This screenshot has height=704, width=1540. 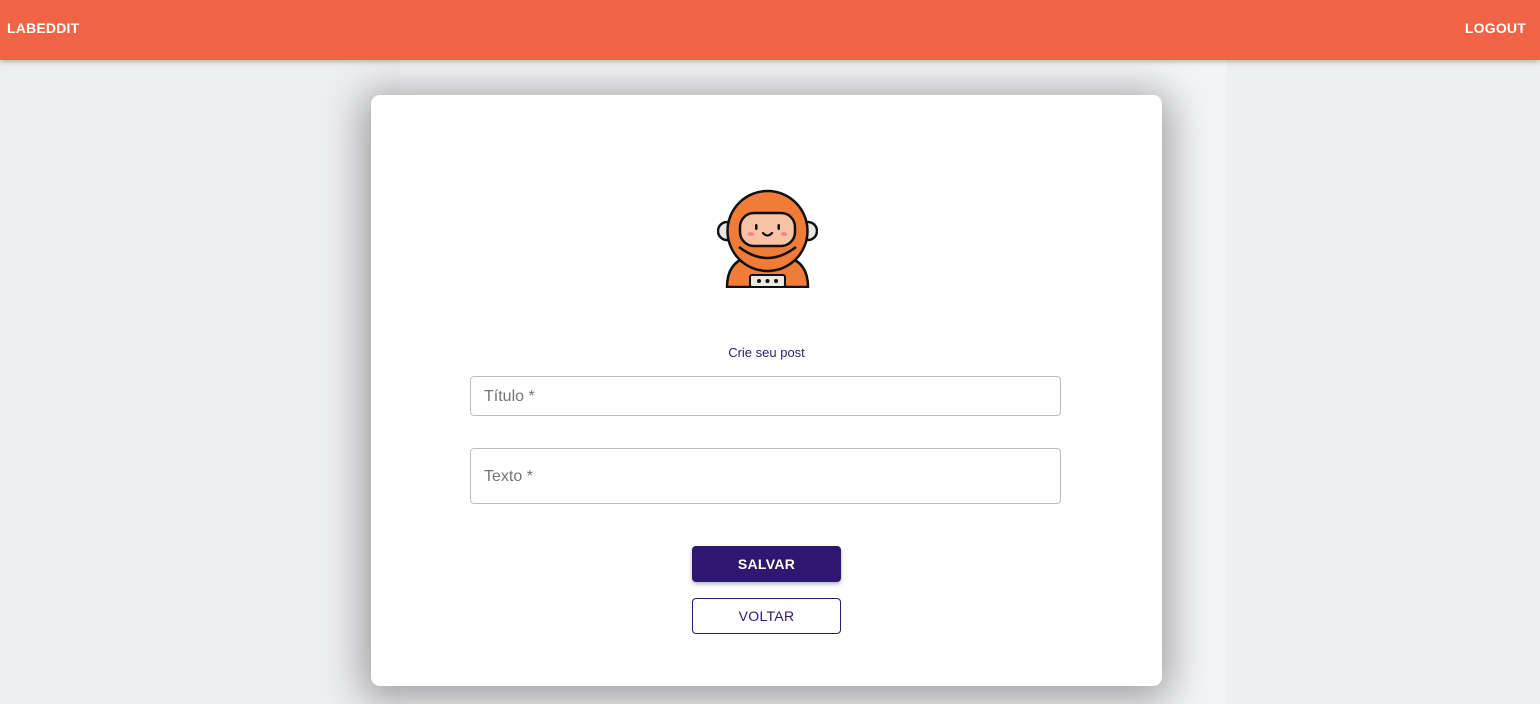 I want to click on title-input-label: Título *, so click(x=509, y=396).